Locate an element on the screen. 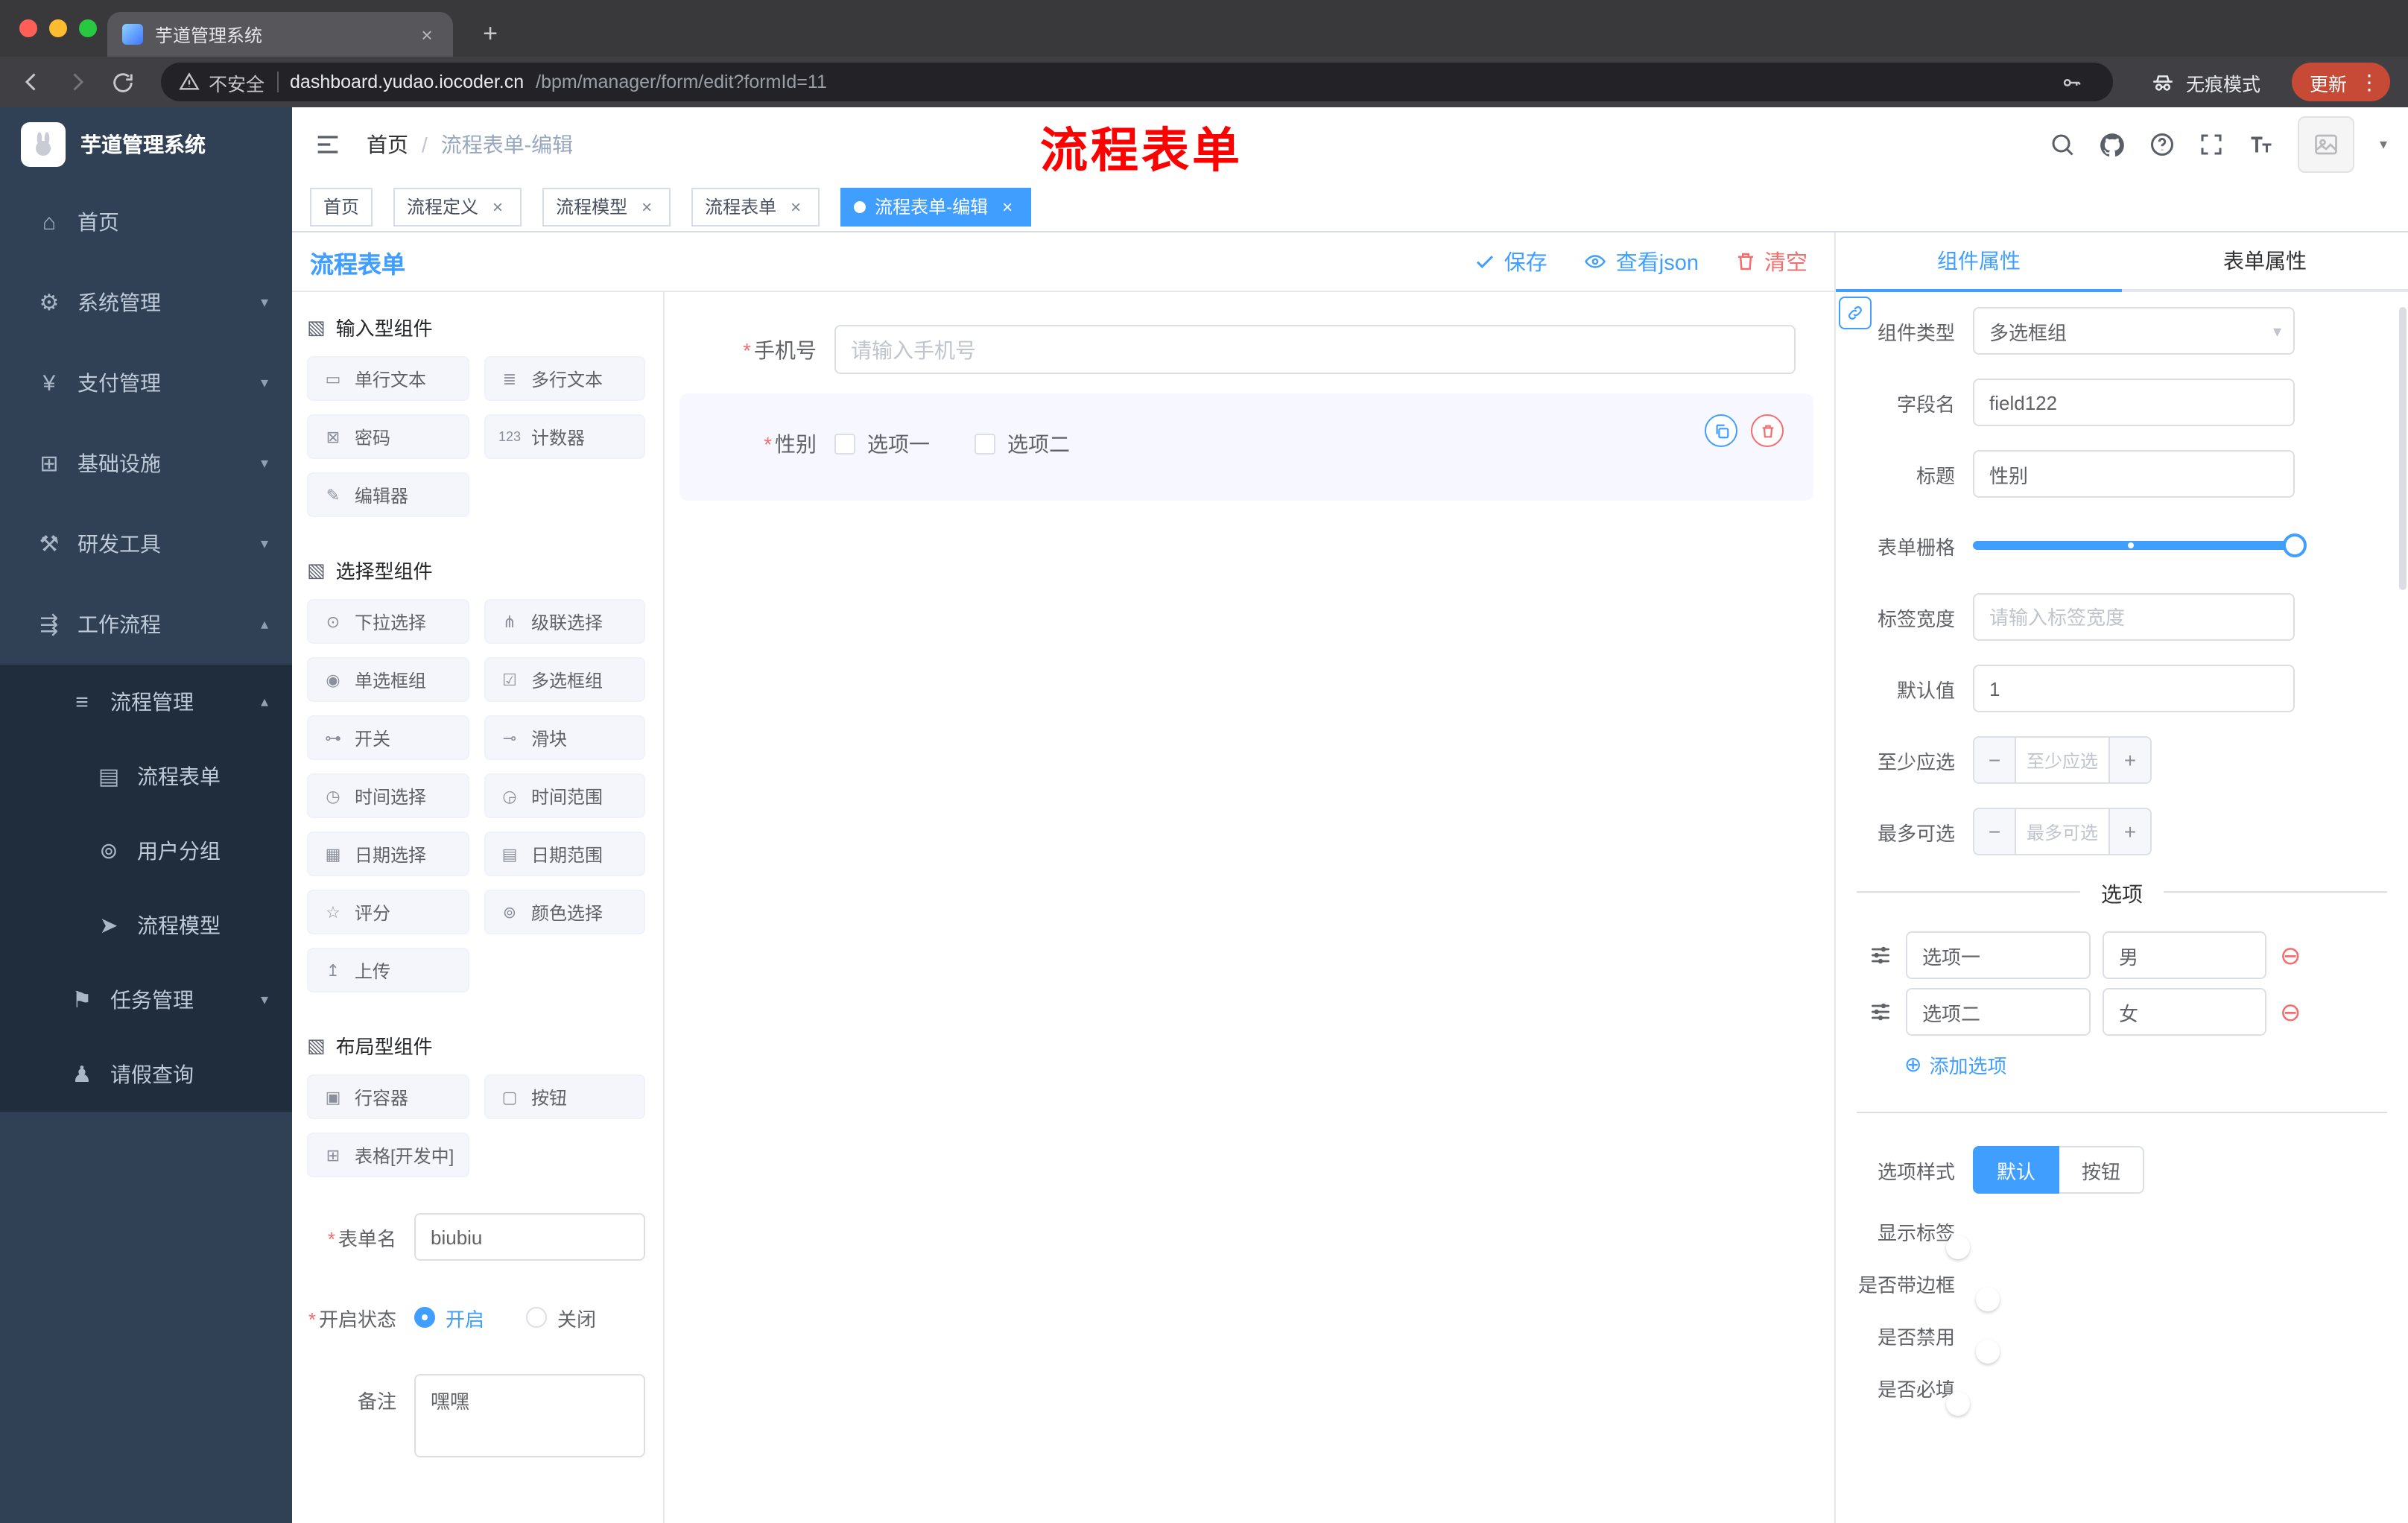 The width and height of the screenshot is (2408, 1523). component-item: ✎ 编辑器 is located at coordinates (388, 495).